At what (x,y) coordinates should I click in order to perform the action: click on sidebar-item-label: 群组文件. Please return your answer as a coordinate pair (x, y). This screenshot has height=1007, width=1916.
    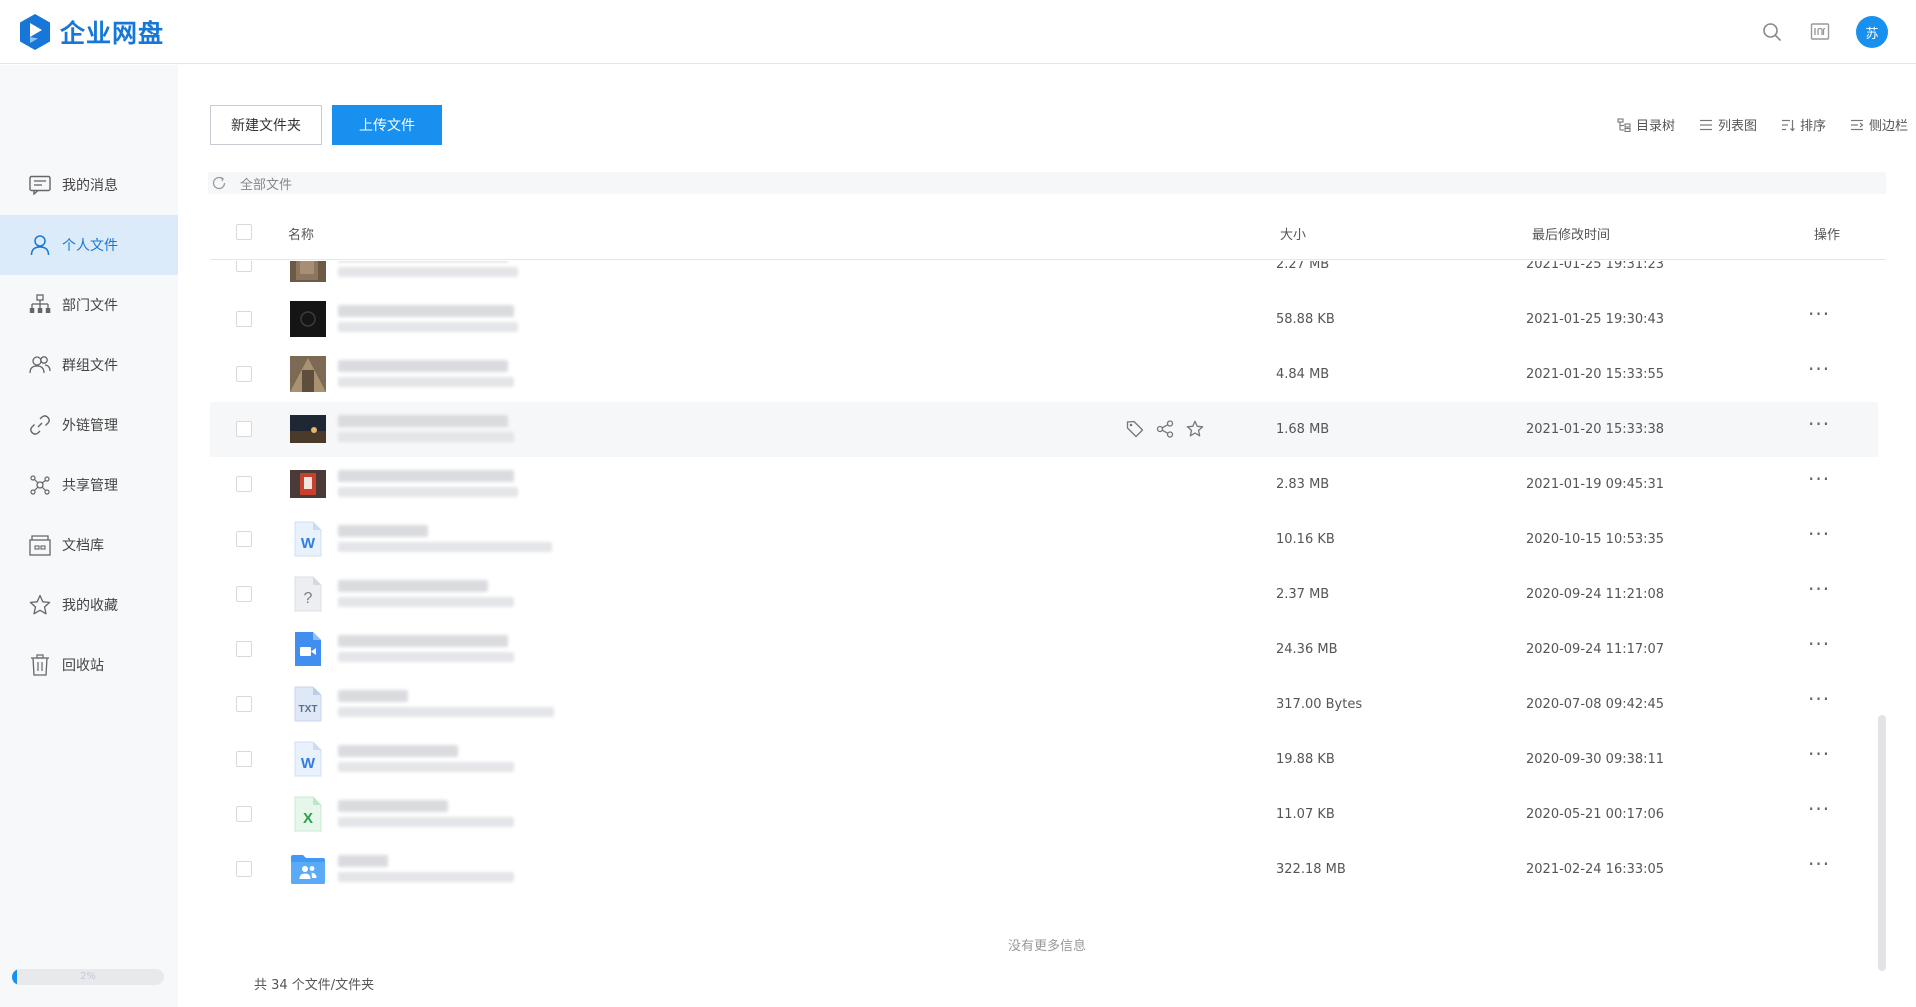
    Looking at the image, I should click on (90, 366).